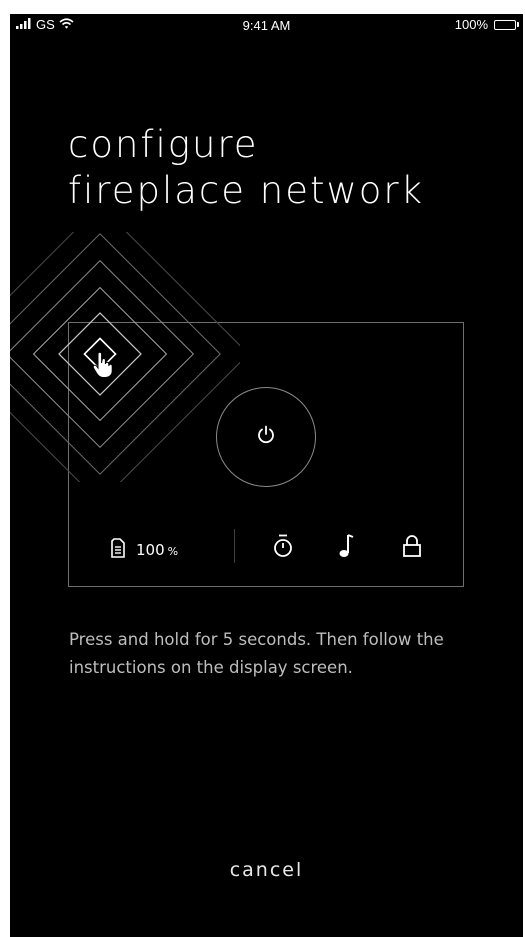 Image resolution: width=525 pixels, height=937 pixels. What do you see at coordinates (125, 357) in the screenshot?
I see `press-pulse-rings` at bounding box center [125, 357].